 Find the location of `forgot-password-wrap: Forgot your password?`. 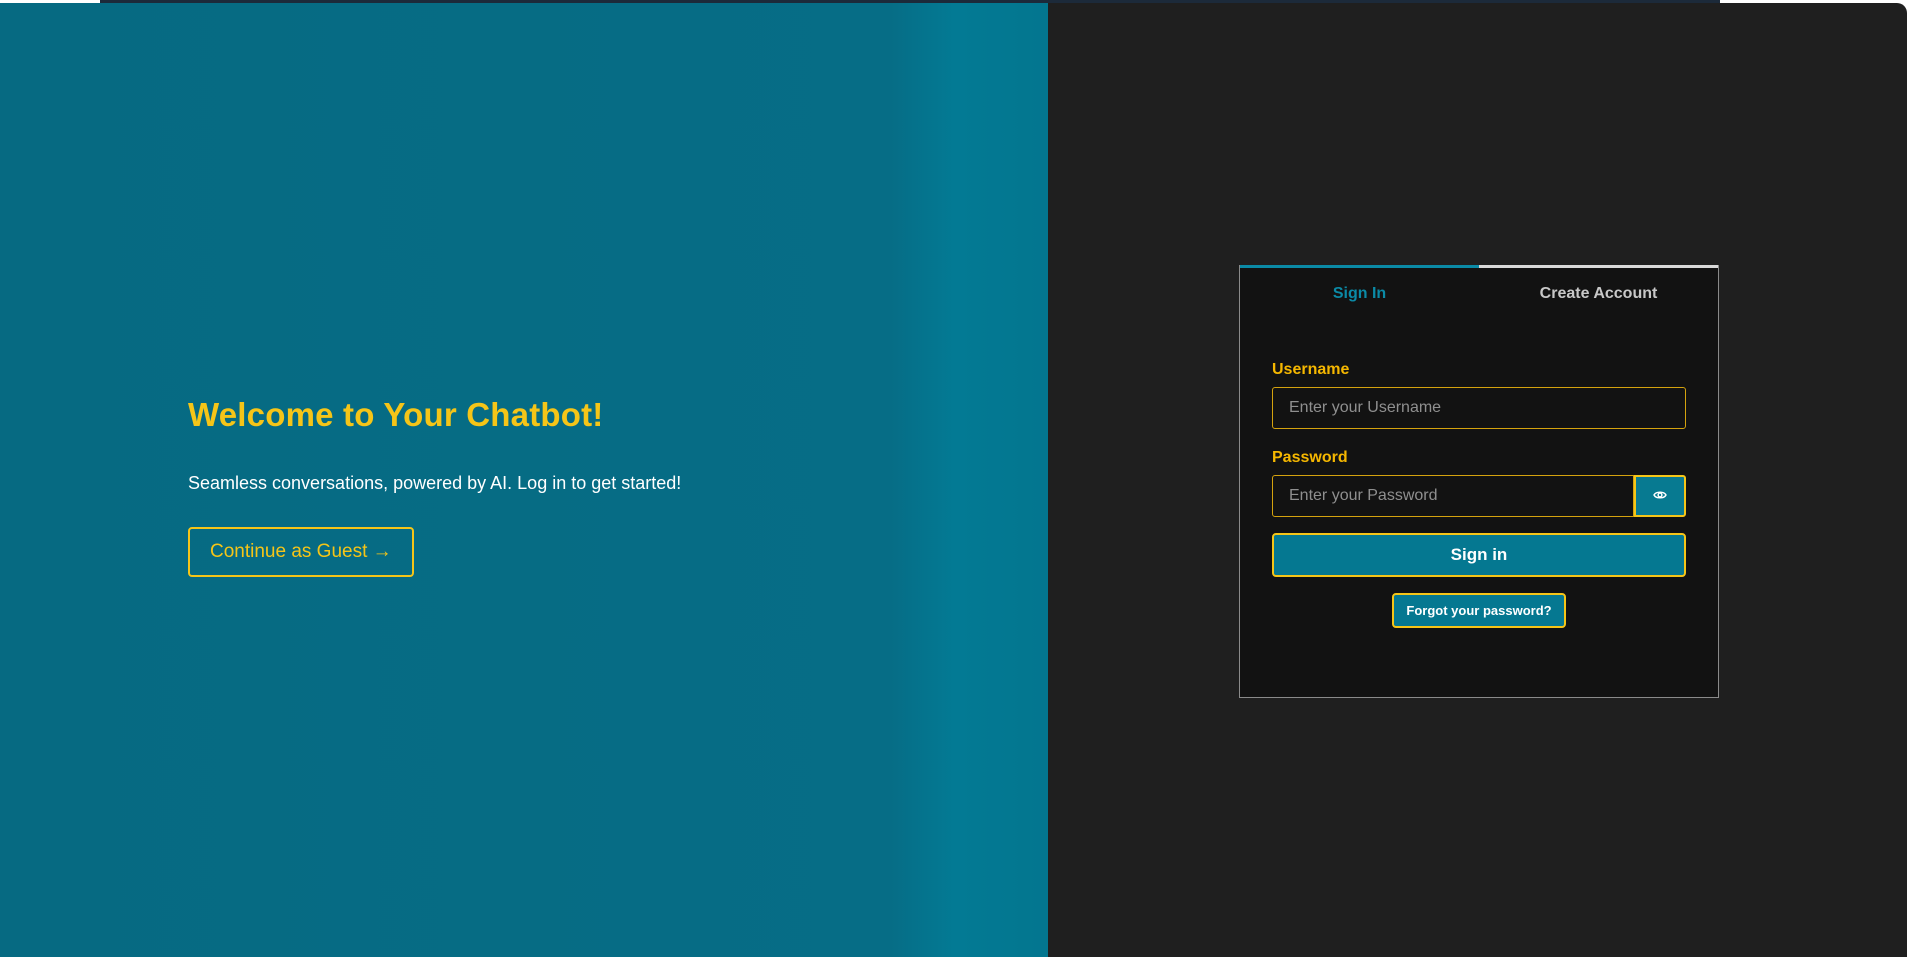

forgot-password-wrap: Forgot your password? is located at coordinates (1479, 610).